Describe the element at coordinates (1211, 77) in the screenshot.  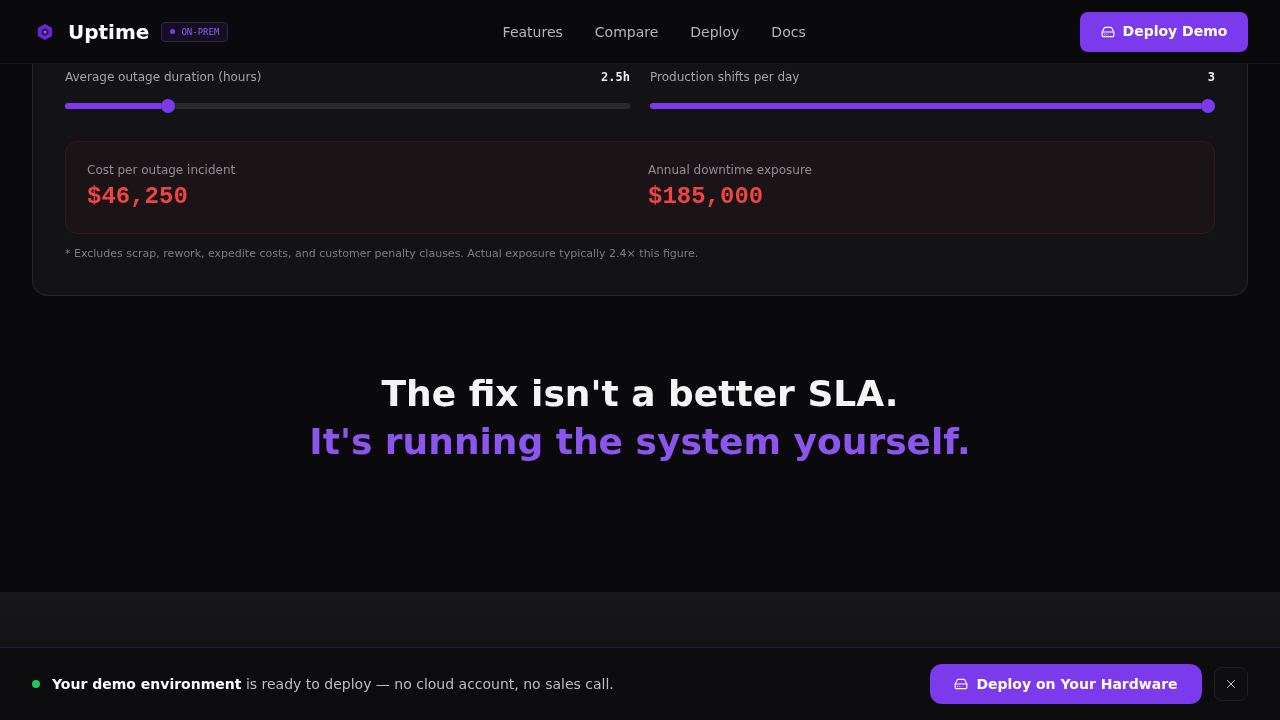
I see `slider-value: 3` at that location.